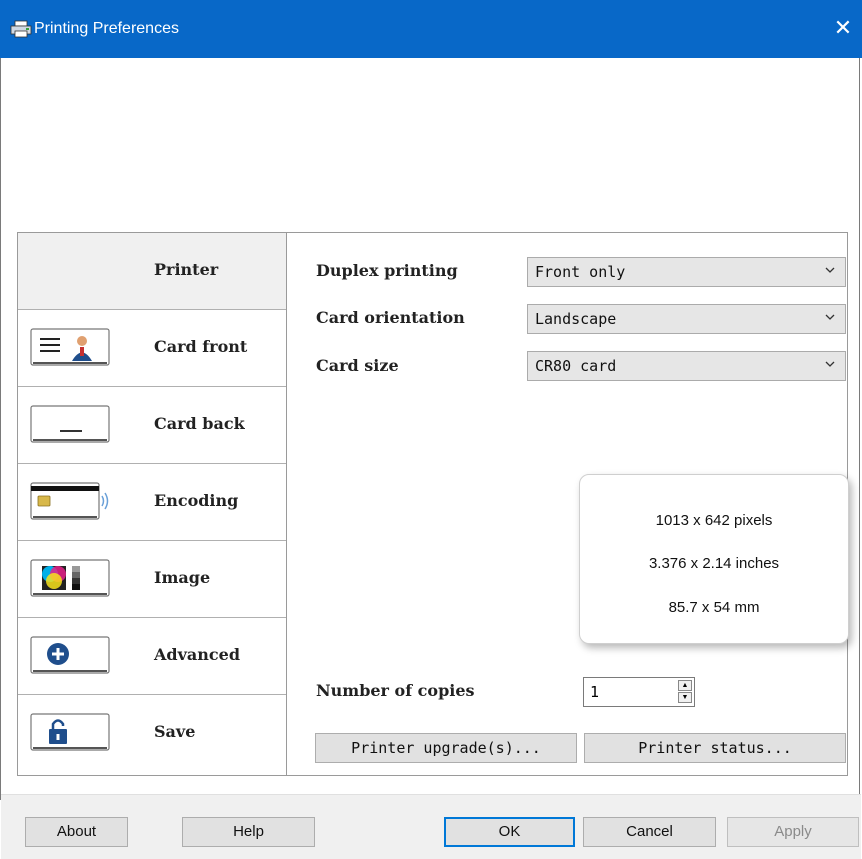 This screenshot has width=862, height=859. Describe the element at coordinates (395, 690) in the screenshot. I see `number-of-copies-label: Number of copies` at that location.